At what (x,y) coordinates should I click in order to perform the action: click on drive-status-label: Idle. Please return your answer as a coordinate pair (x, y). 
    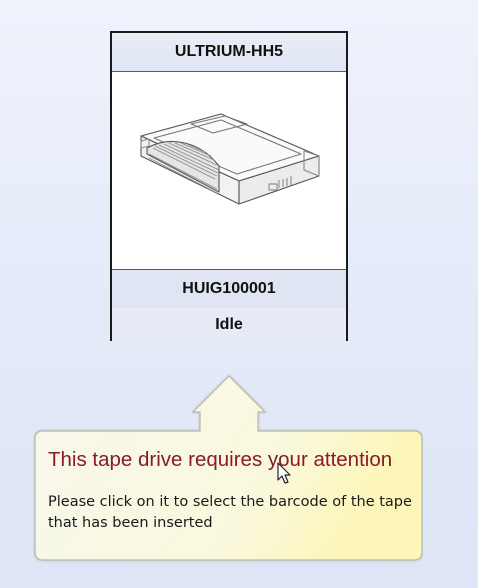
    Looking at the image, I should click on (229, 324).